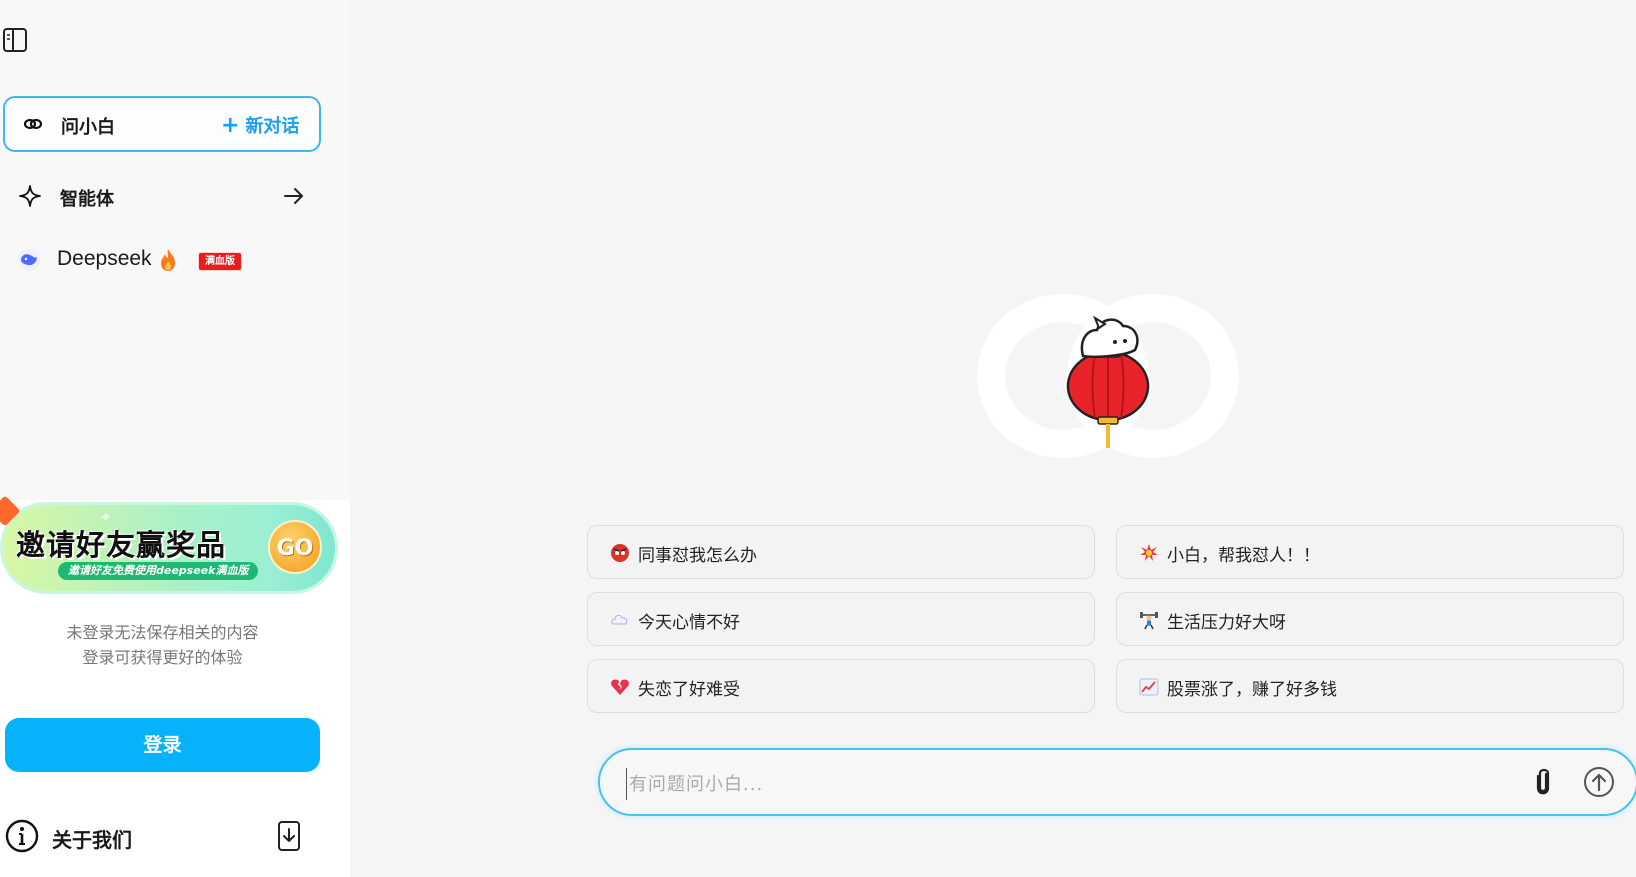 The height and width of the screenshot is (877, 1636). I want to click on banner-subtitle: 邀请好友免费使用deepseek满血版, so click(158, 571).